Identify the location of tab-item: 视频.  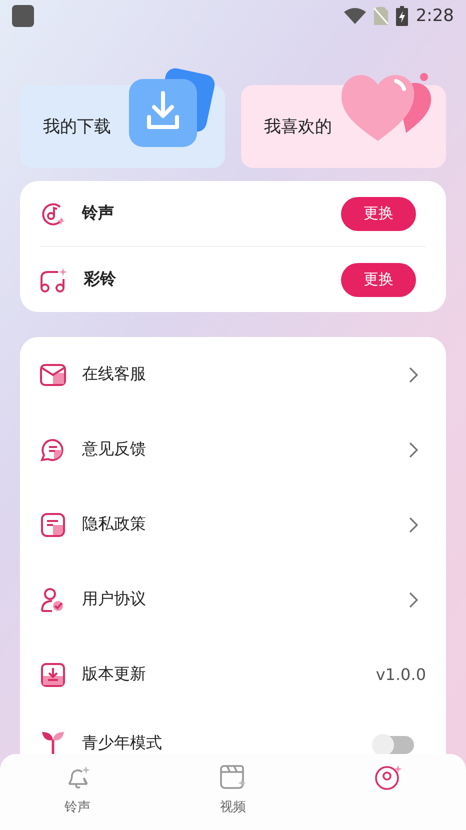
(233, 792).